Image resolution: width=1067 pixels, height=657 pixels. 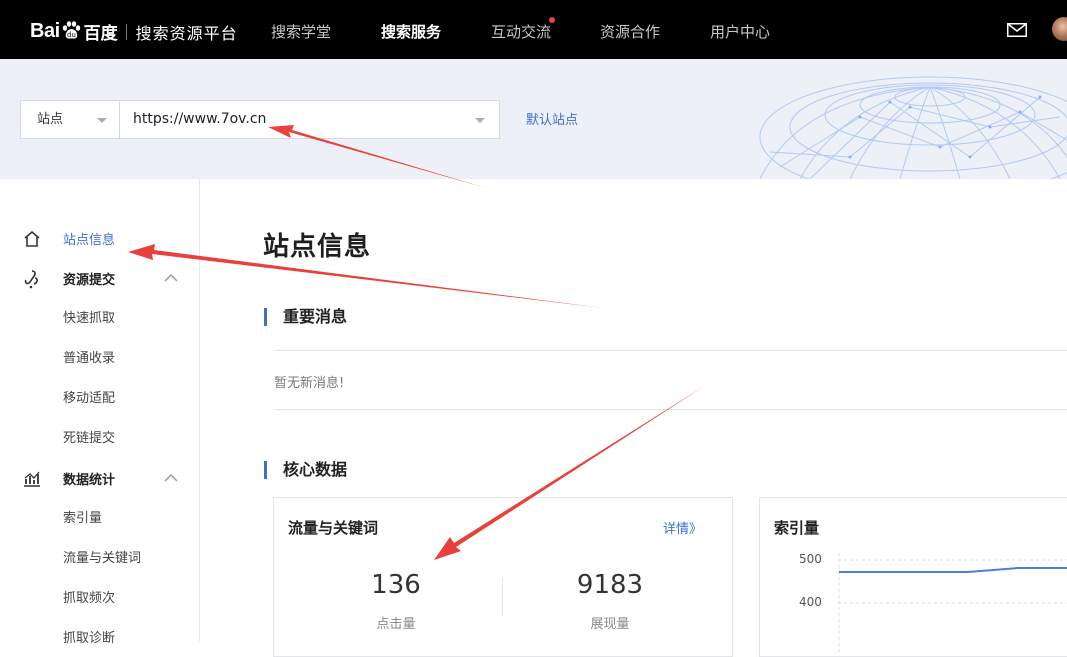 I want to click on metric-divider, so click(x=502, y=597).